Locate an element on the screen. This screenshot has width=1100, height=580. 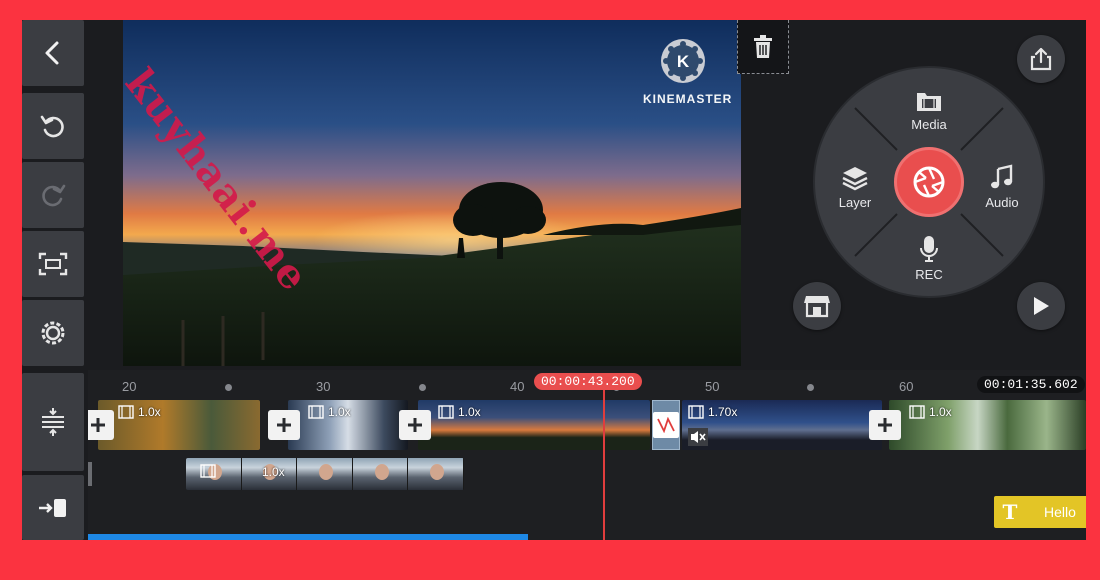
transition-marker is located at coordinates (666, 425).